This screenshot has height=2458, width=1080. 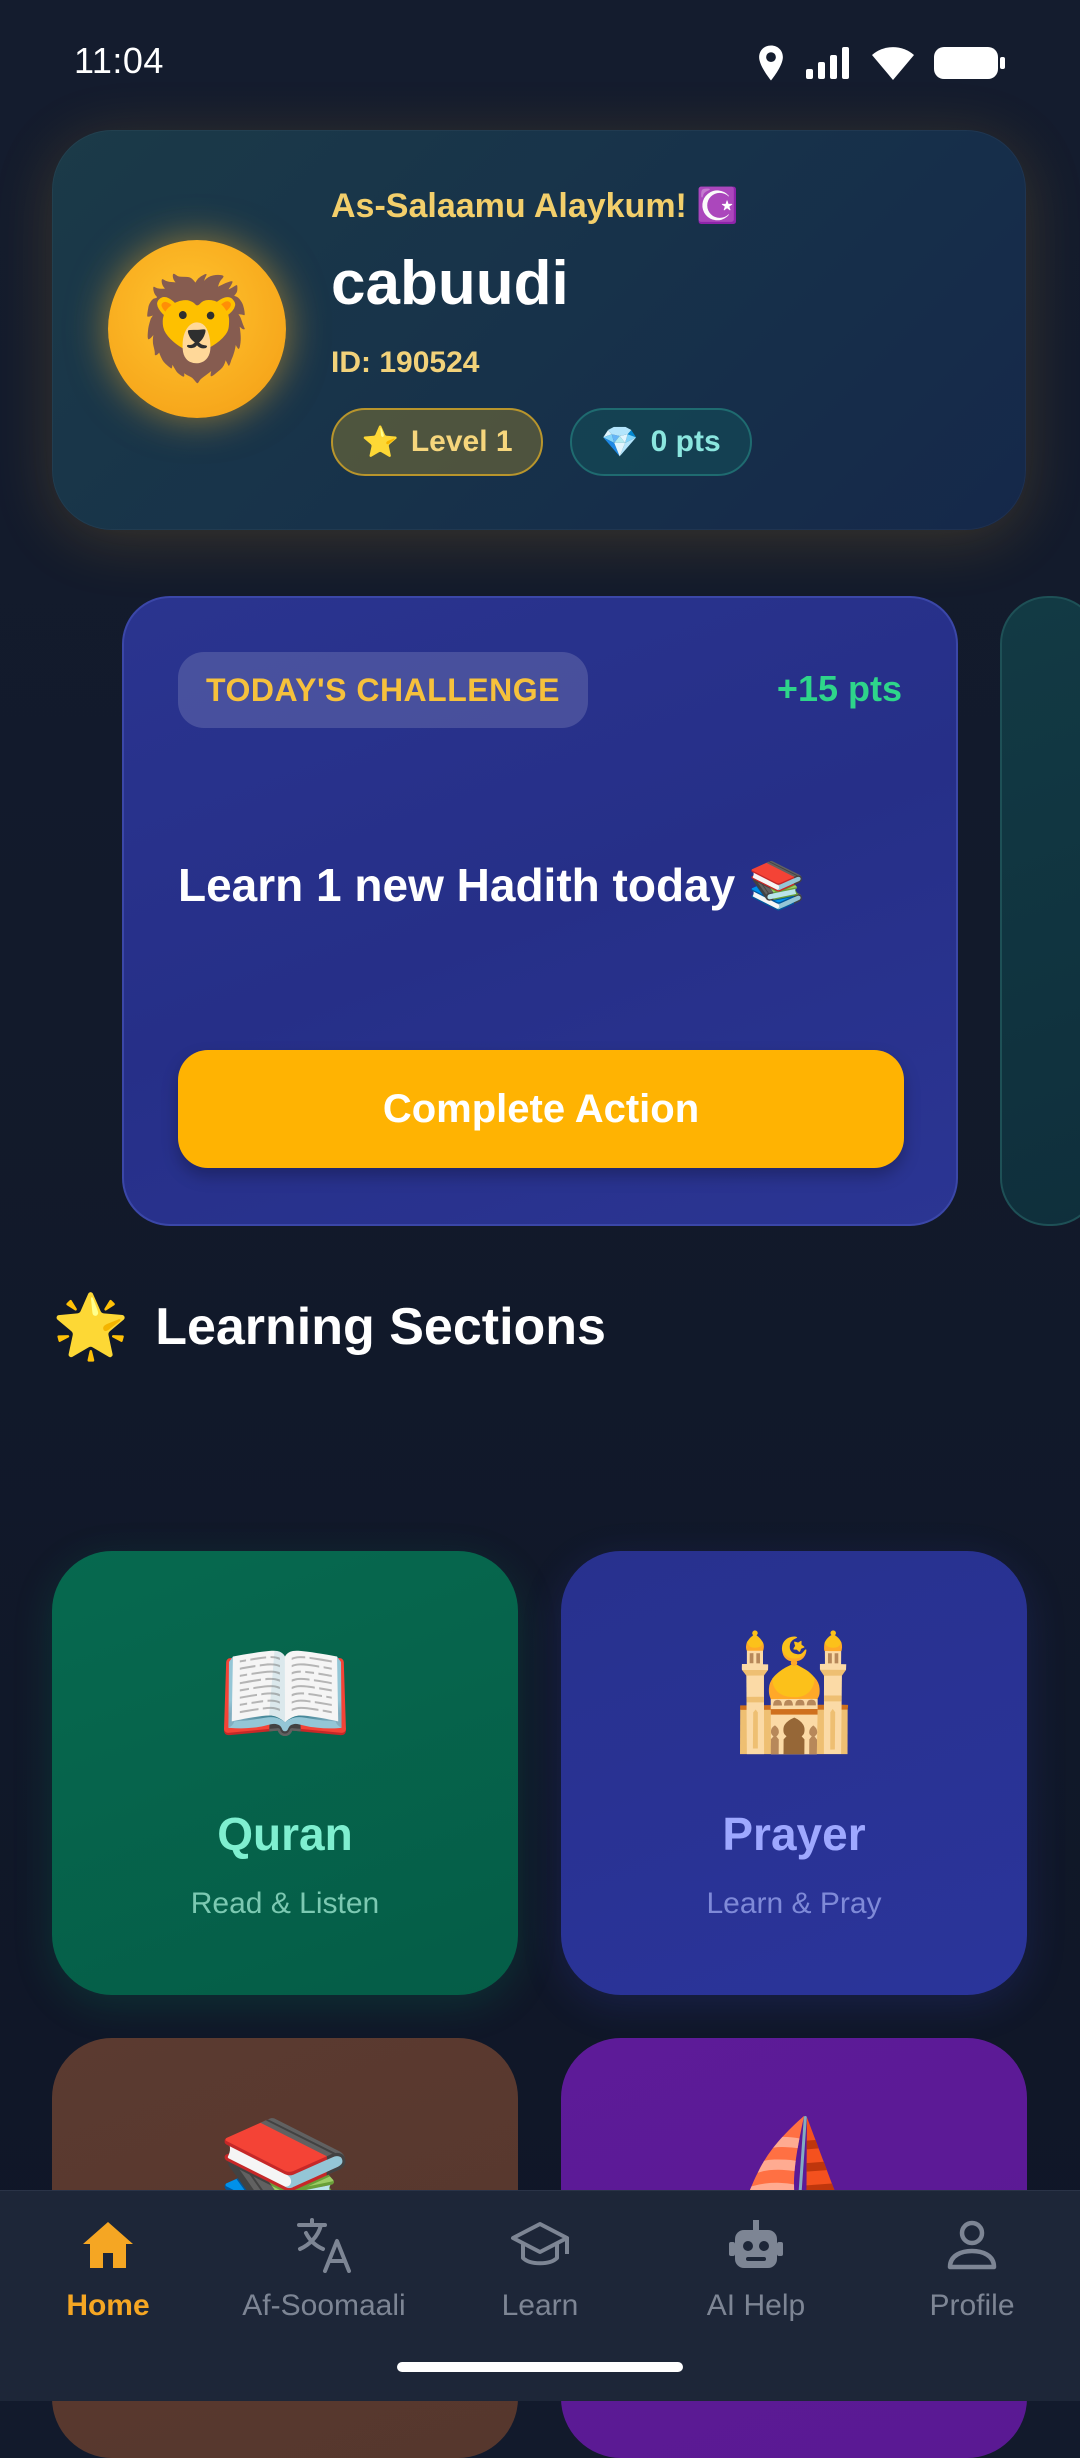 What do you see at coordinates (970, 65) in the screenshot?
I see `battery-icon` at bounding box center [970, 65].